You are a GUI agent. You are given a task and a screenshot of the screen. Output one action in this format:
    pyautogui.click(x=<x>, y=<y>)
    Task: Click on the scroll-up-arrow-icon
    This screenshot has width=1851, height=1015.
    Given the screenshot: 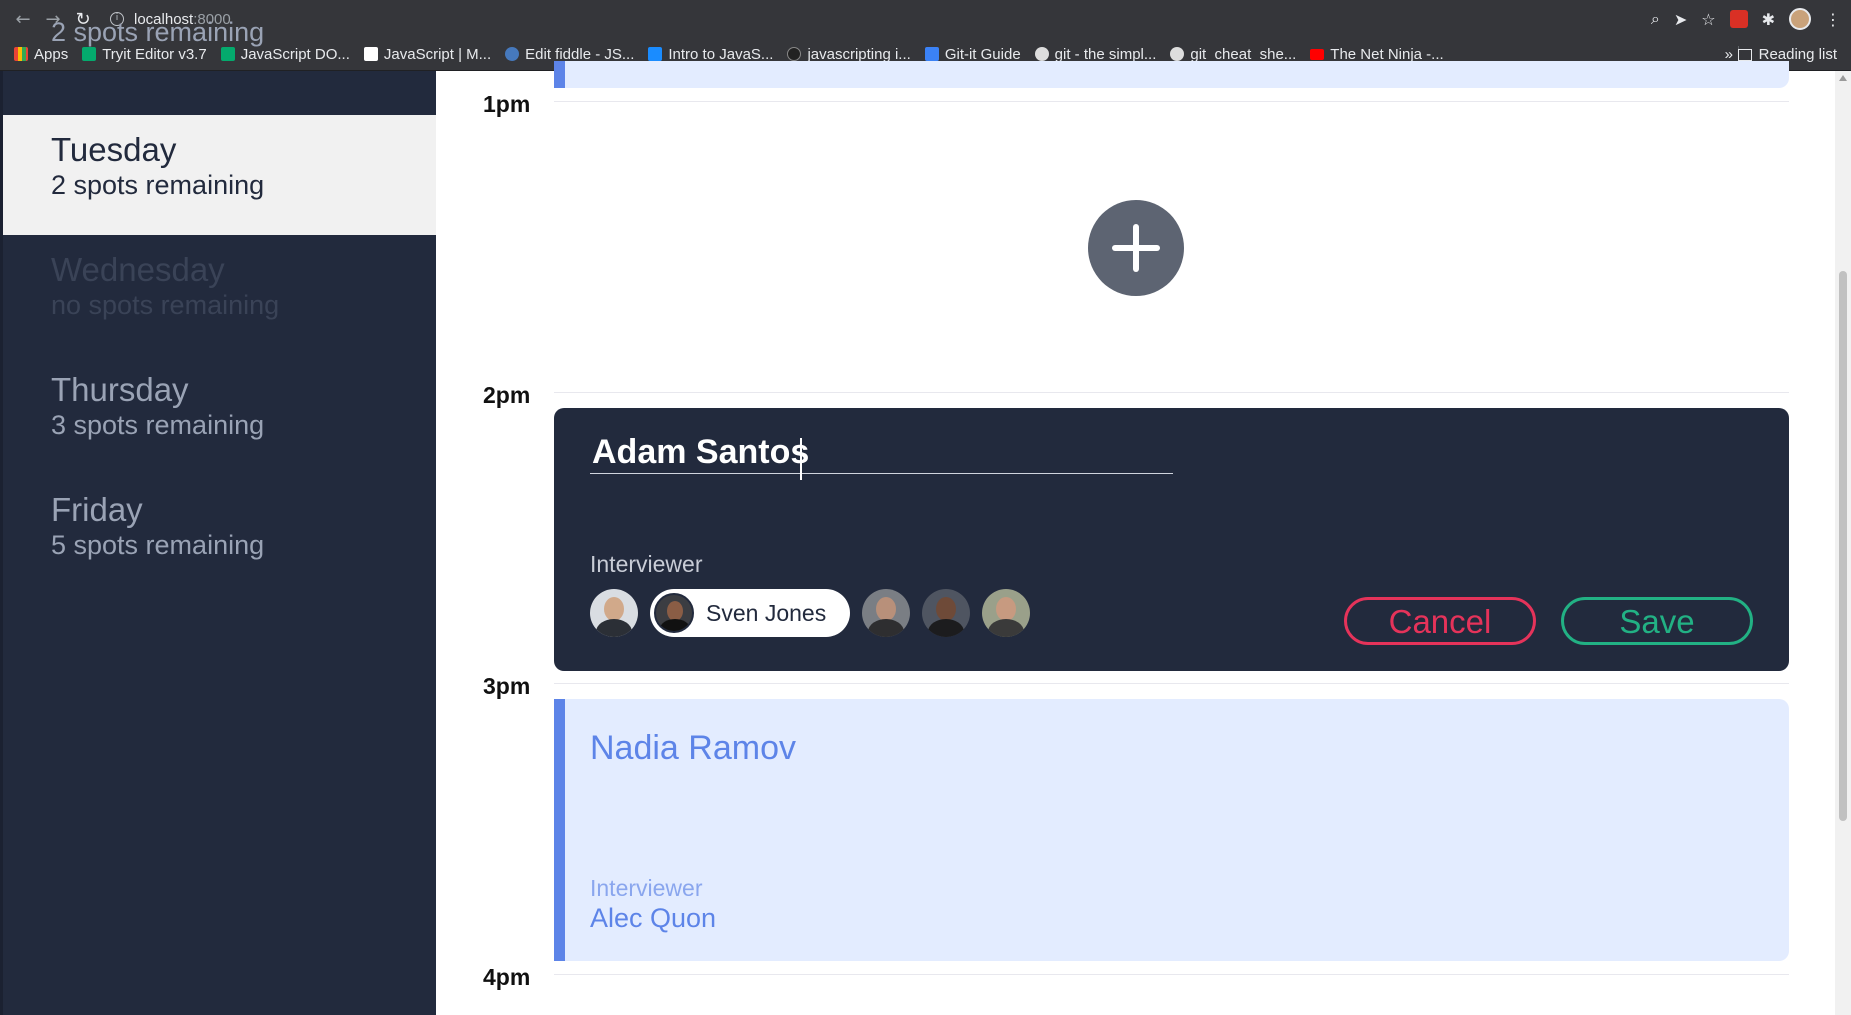 What is the action you would take?
    pyautogui.click(x=1843, y=78)
    